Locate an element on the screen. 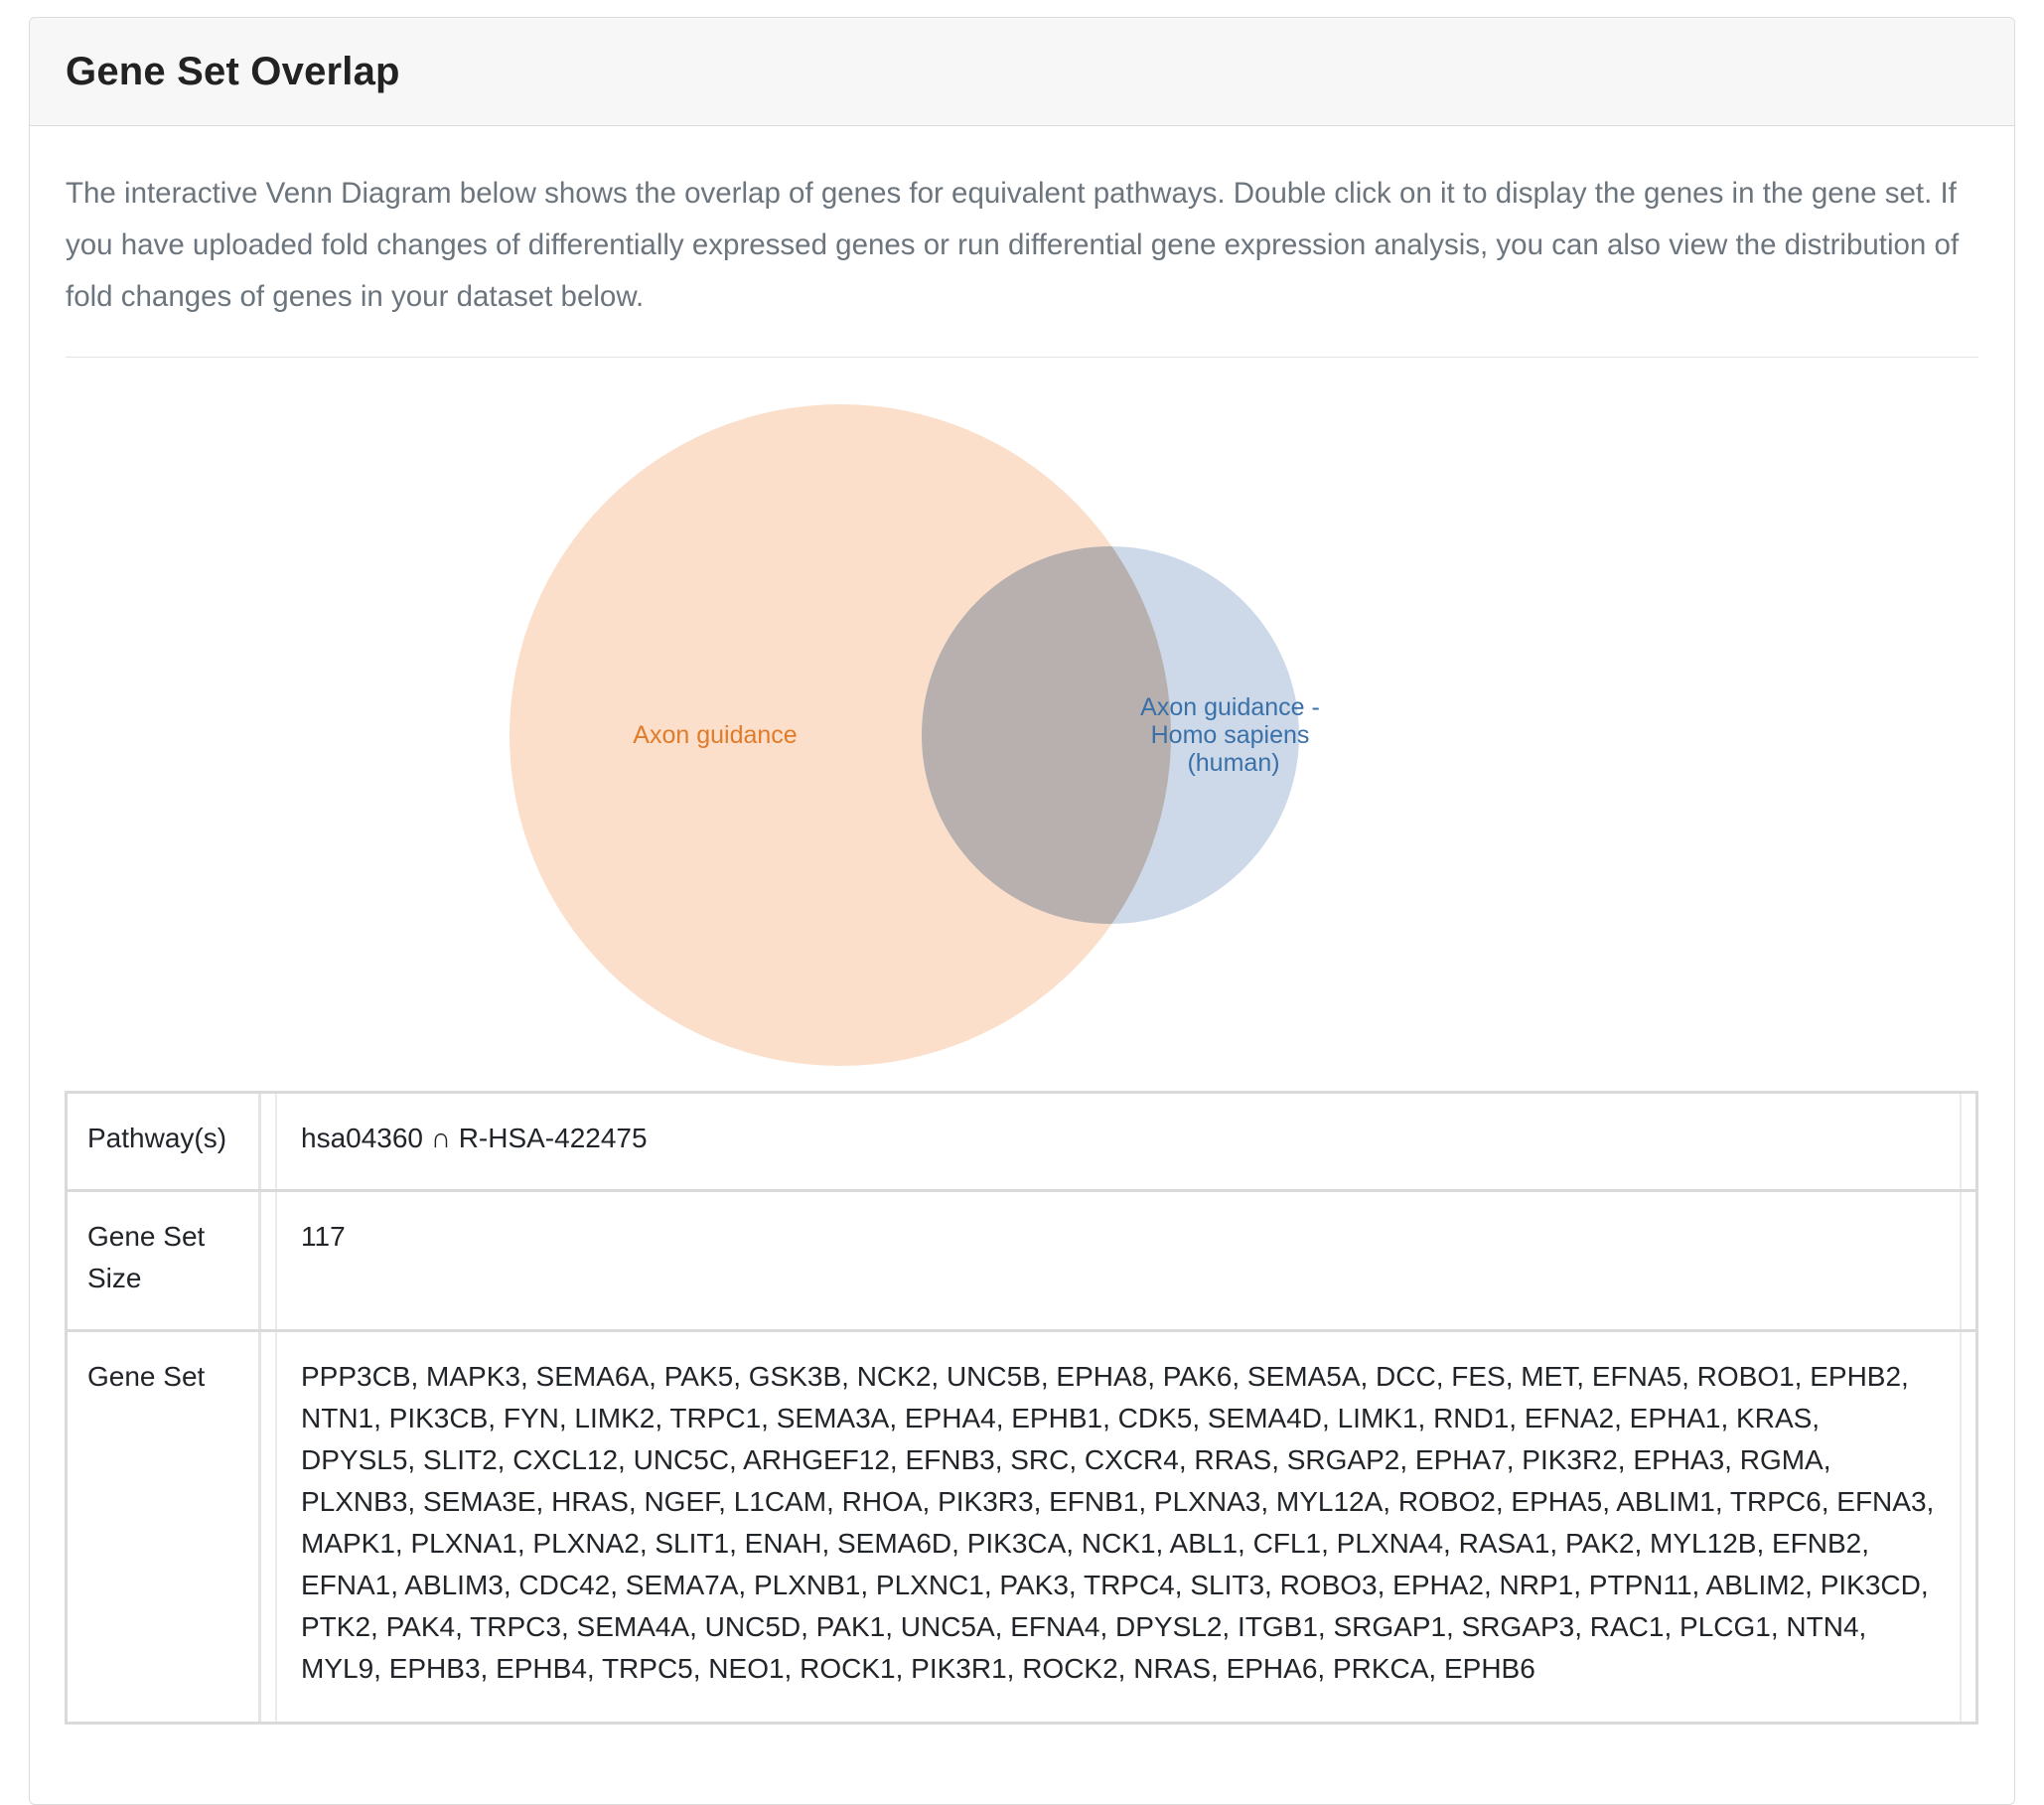 The width and height of the screenshot is (2044, 1805). table-row: Gene Set Size 117 is located at coordinates (1021, 1262).